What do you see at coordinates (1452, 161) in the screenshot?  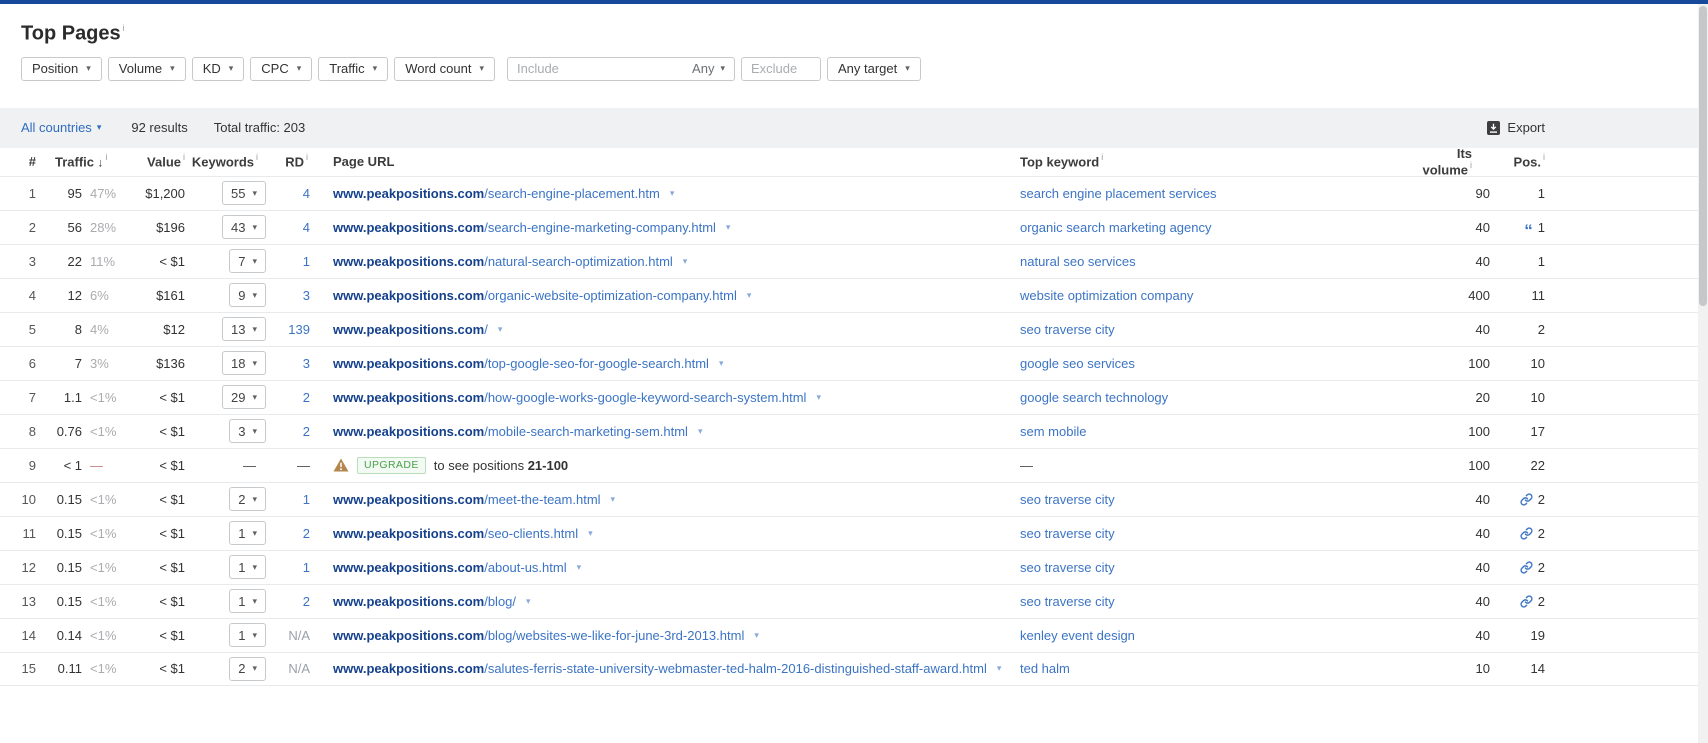 I see `column-header-its-volume: Its volume i` at bounding box center [1452, 161].